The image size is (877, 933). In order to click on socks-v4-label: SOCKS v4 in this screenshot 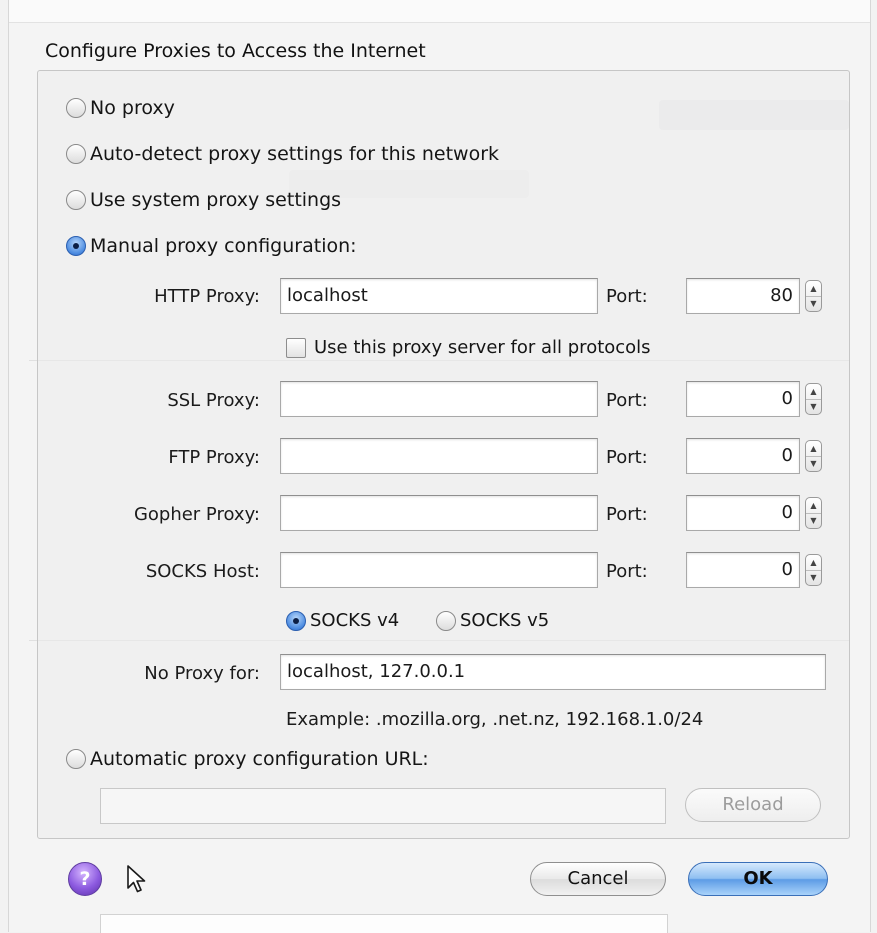, I will do `click(355, 620)`.